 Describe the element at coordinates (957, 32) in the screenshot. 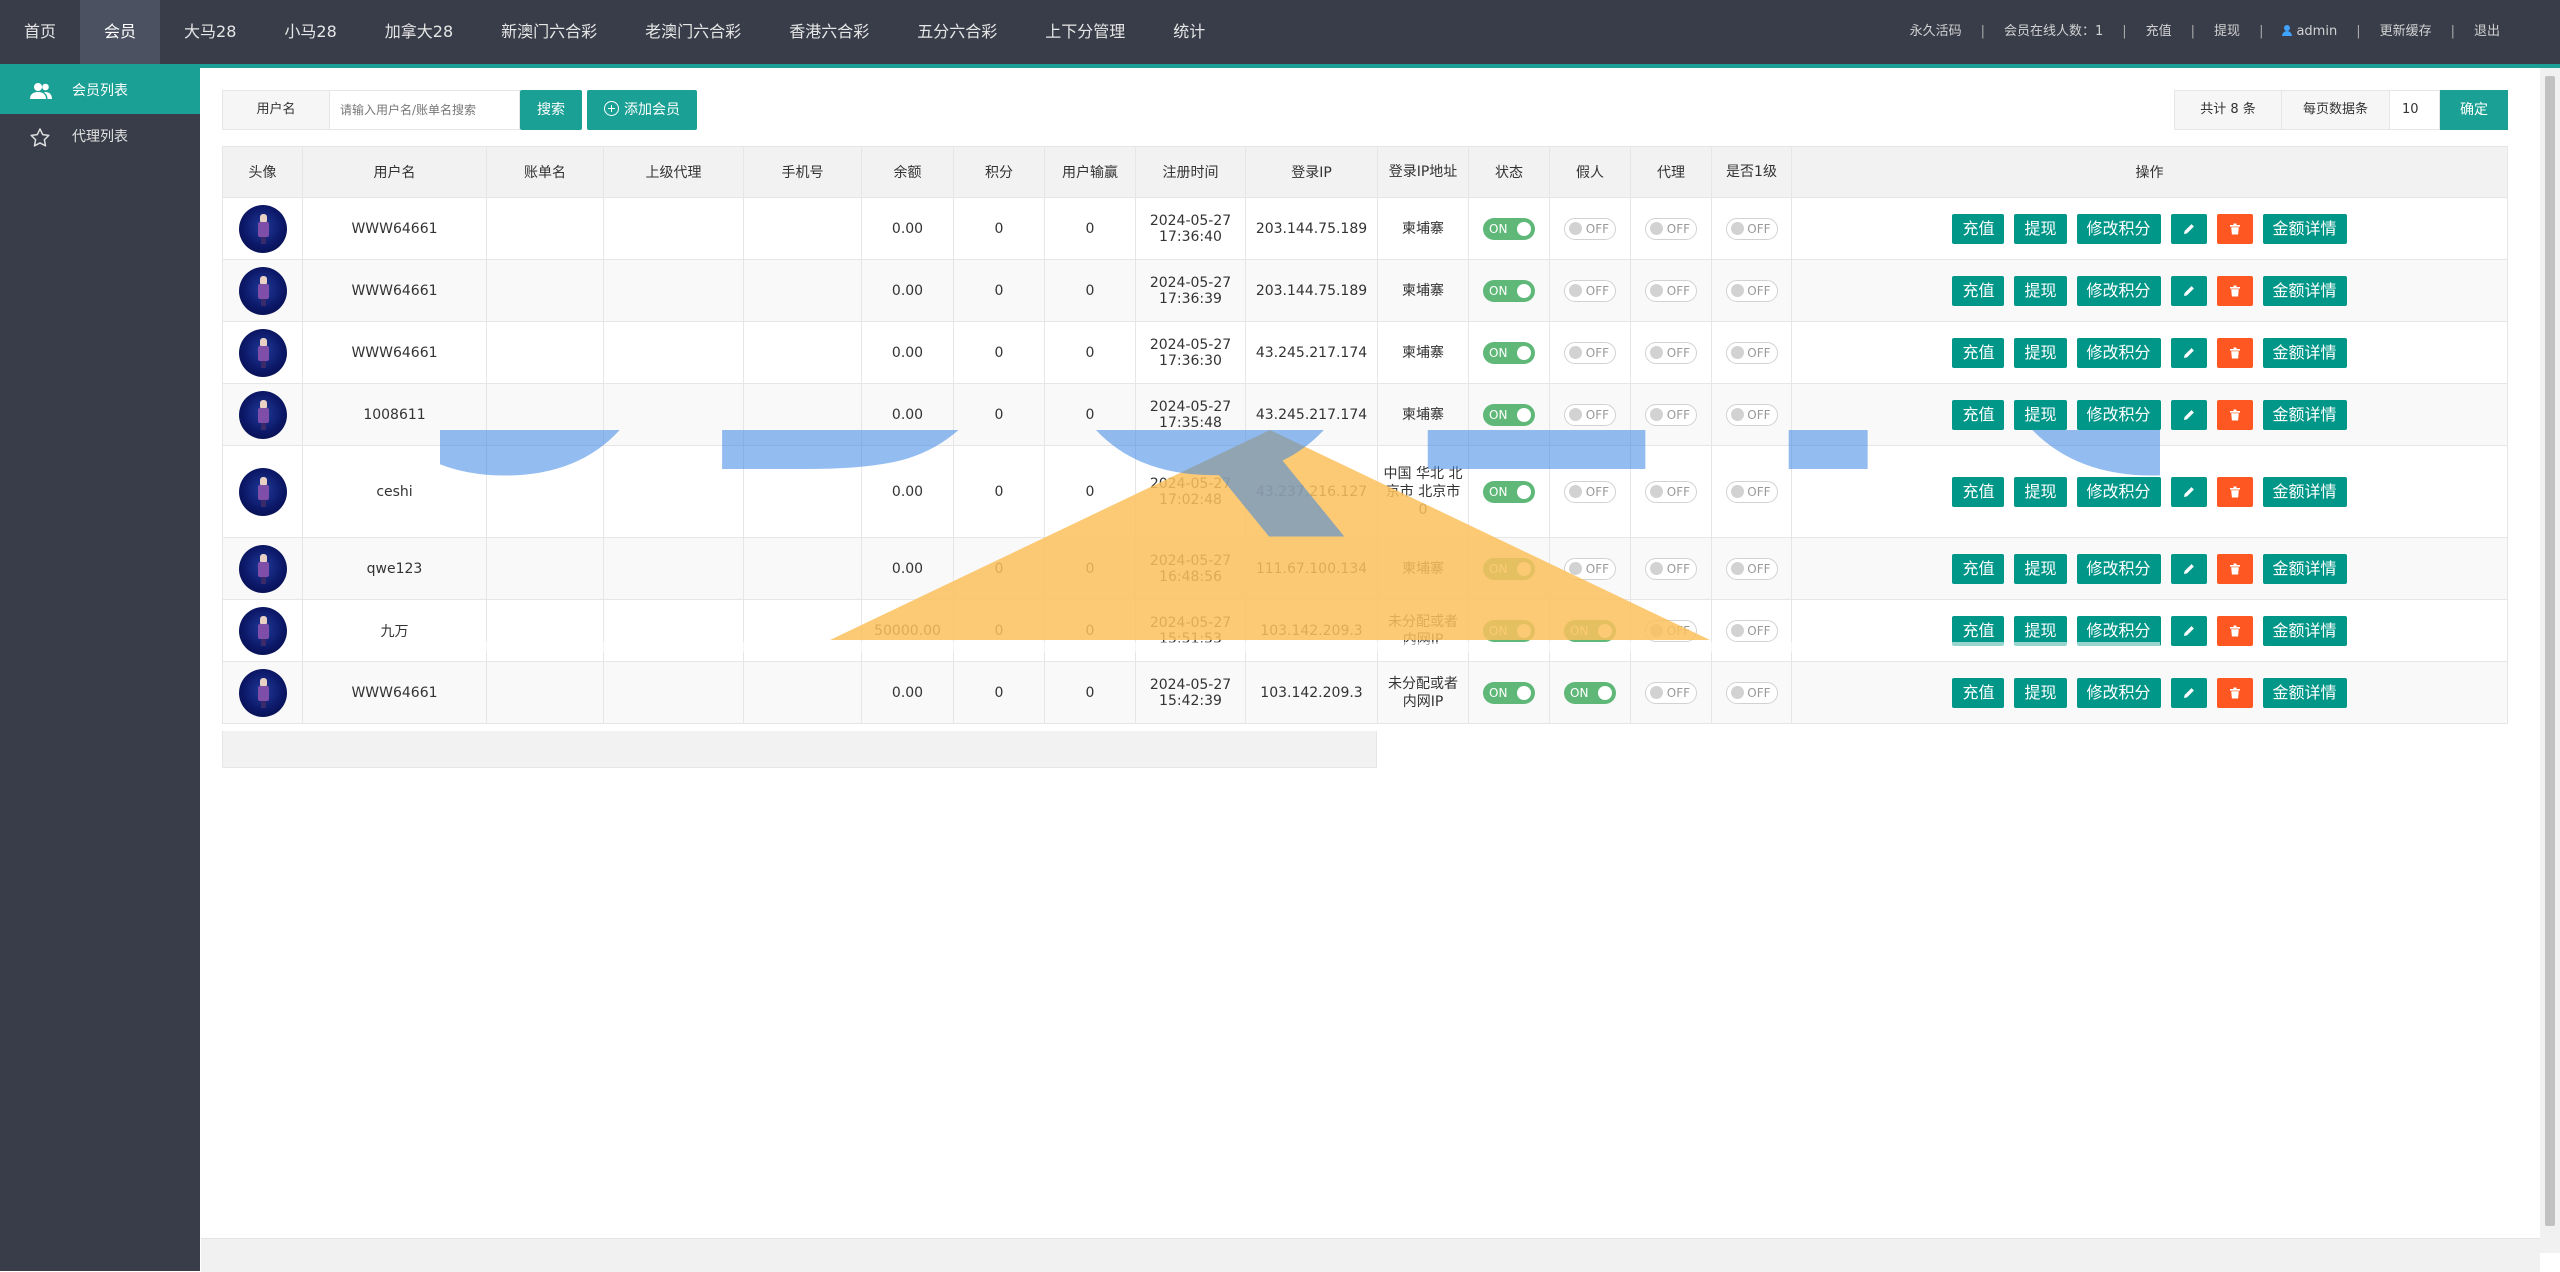

I see `nav-item: 五分六合彩` at that location.